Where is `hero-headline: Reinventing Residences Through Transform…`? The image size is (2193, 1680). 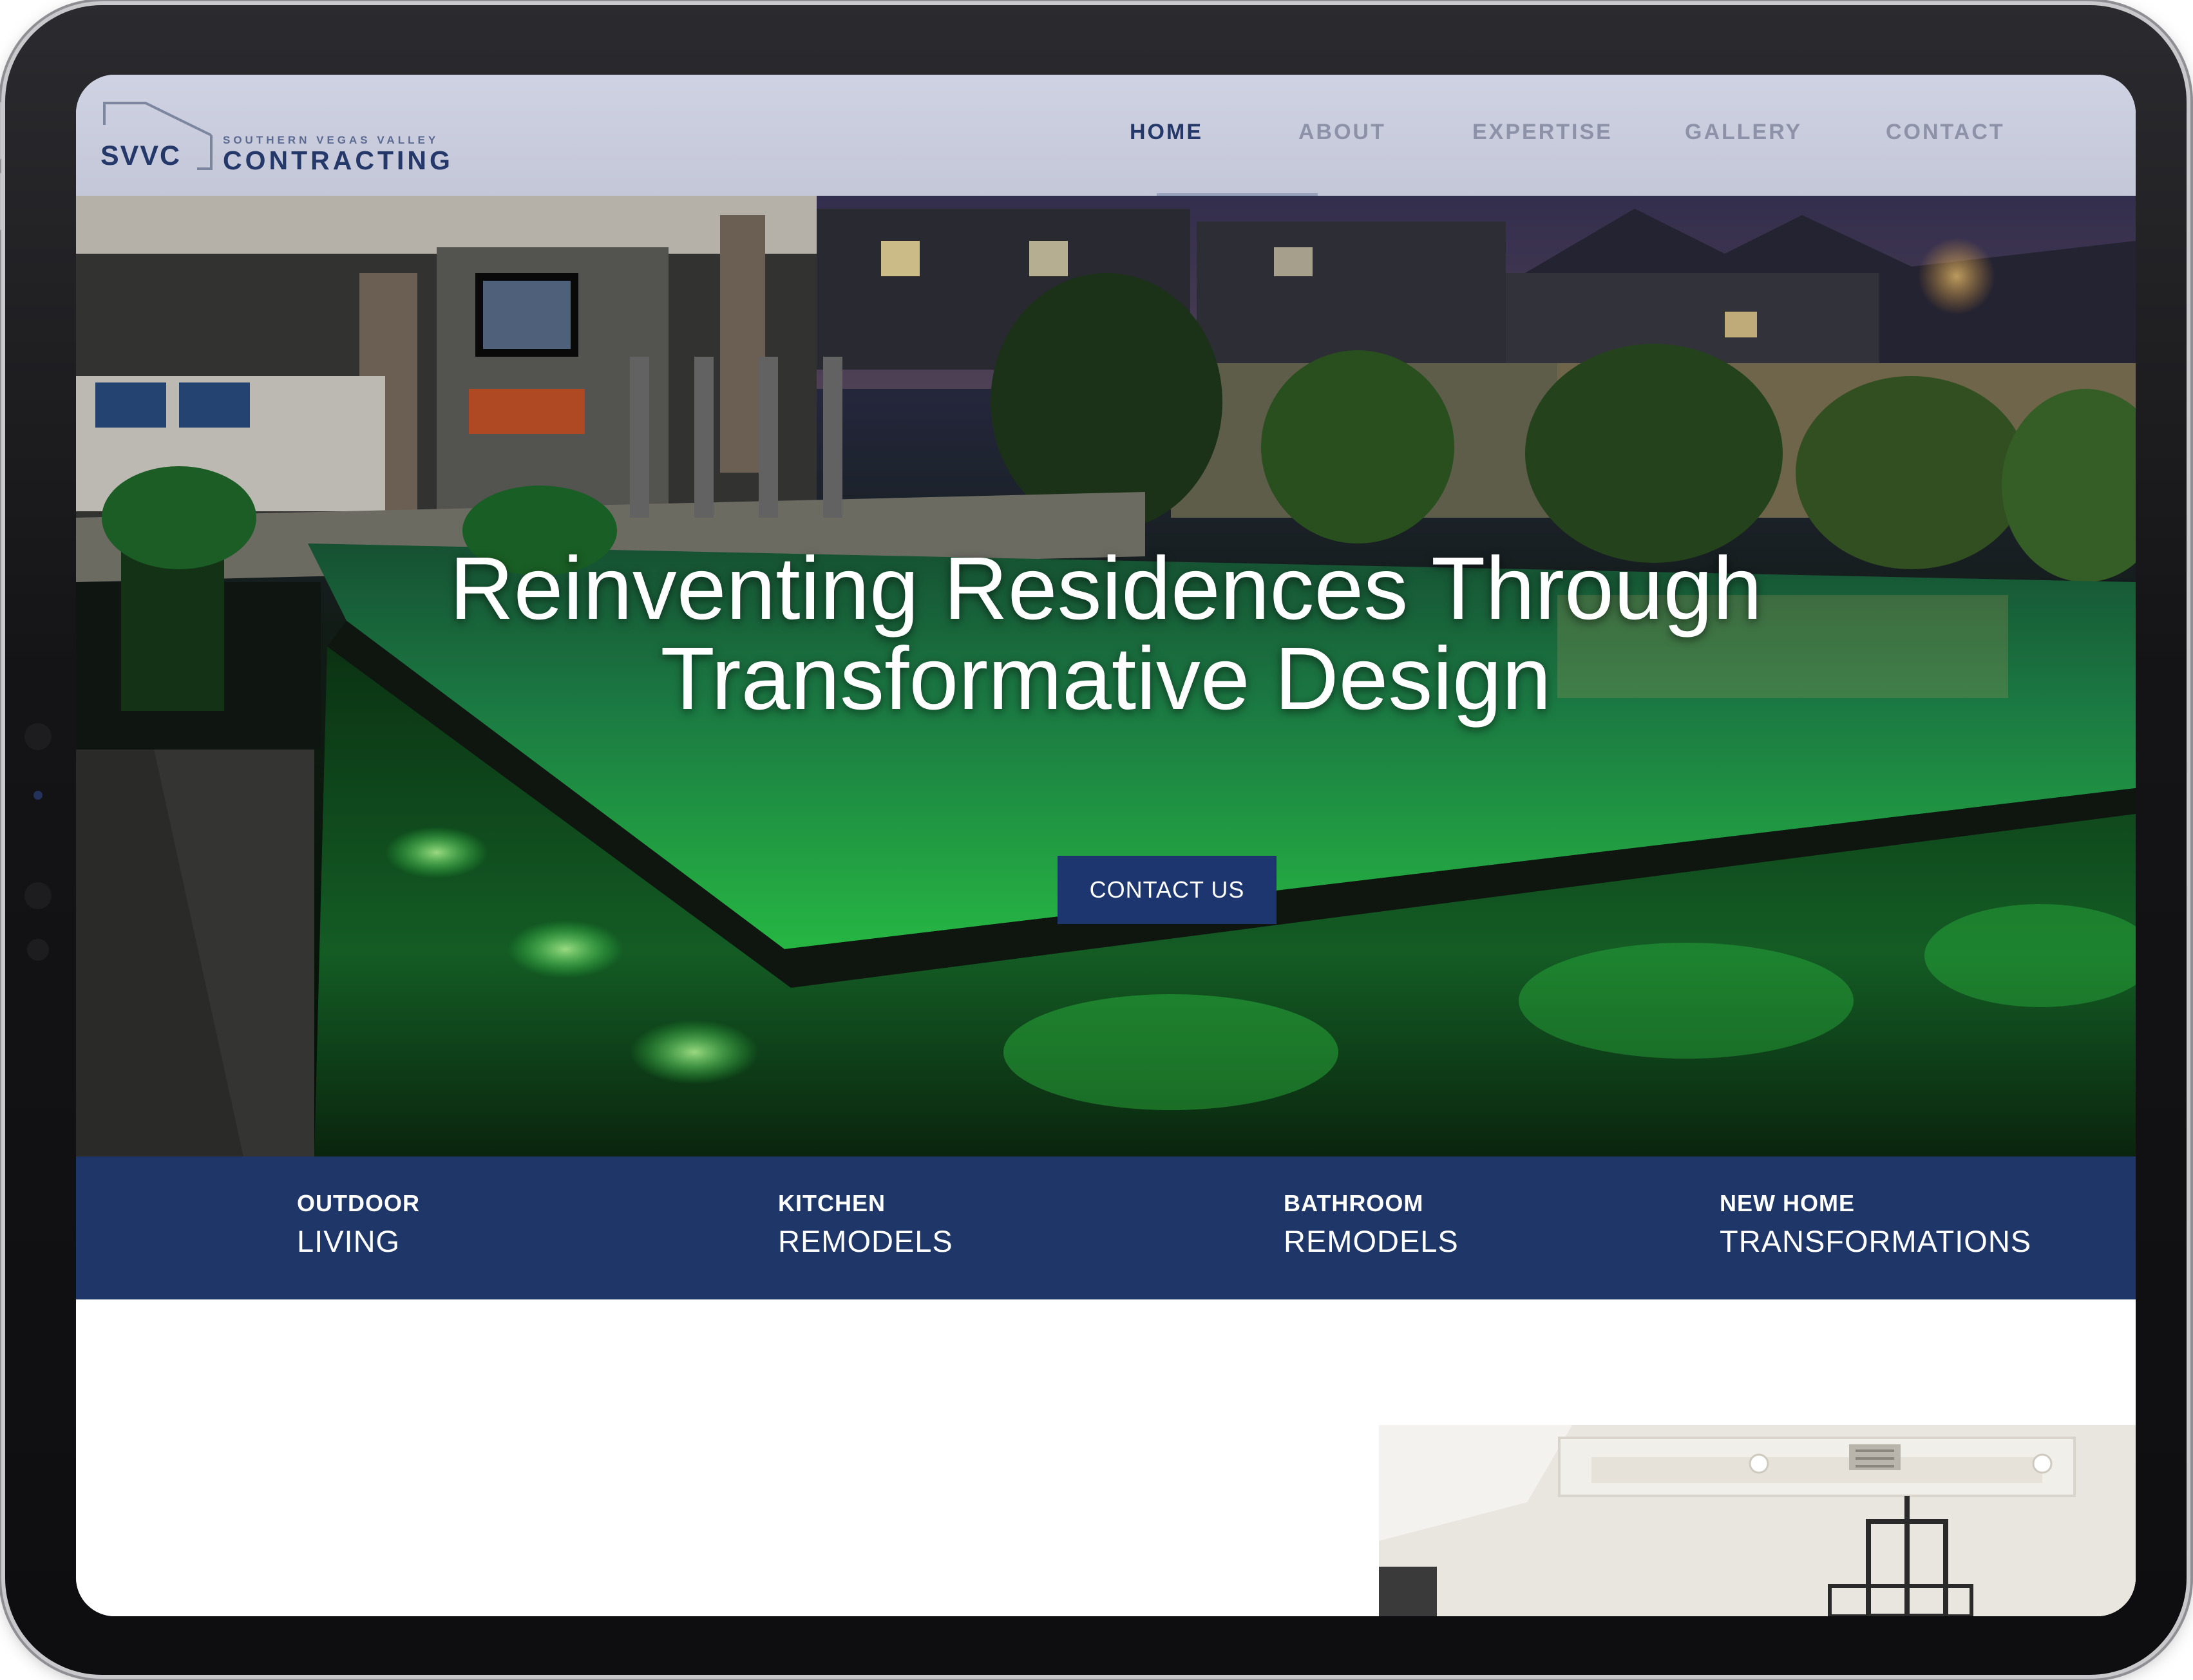
hero-headline: Reinventing Residences Through Transform… is located at coordinates (1106, 633).